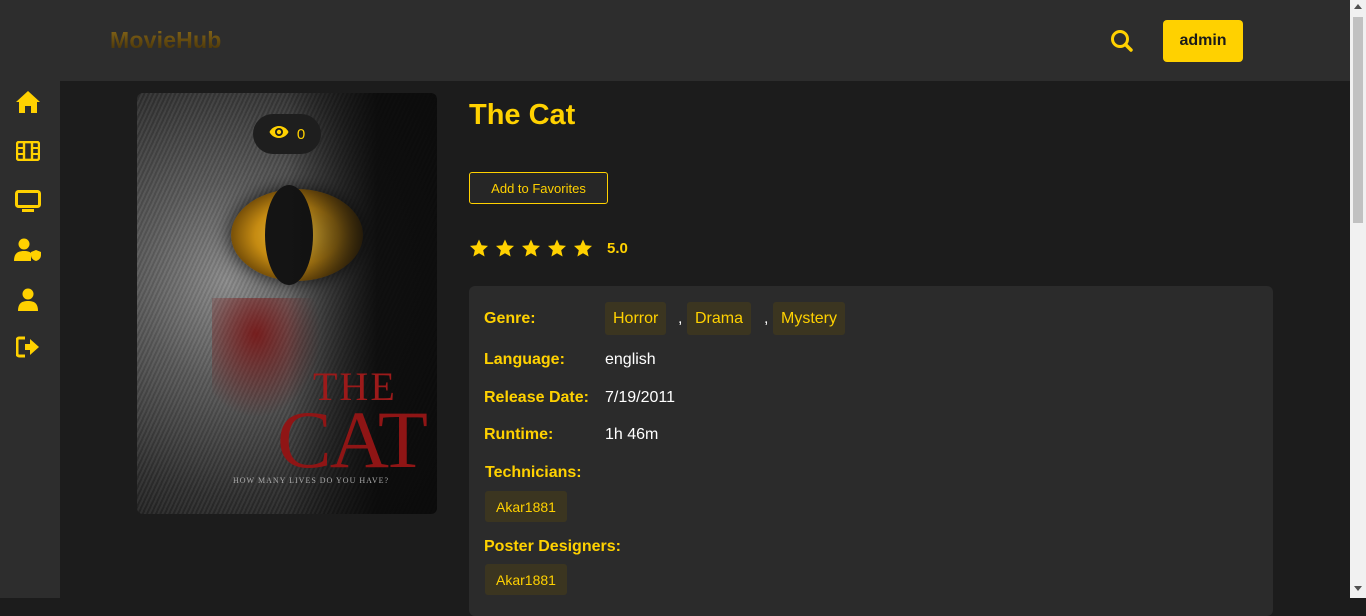 The width and height of the screenshot is (1366, 616). Describe the element at coordinates (1358, 299) in the screenshot. I see `page-scrollbar` at that location.